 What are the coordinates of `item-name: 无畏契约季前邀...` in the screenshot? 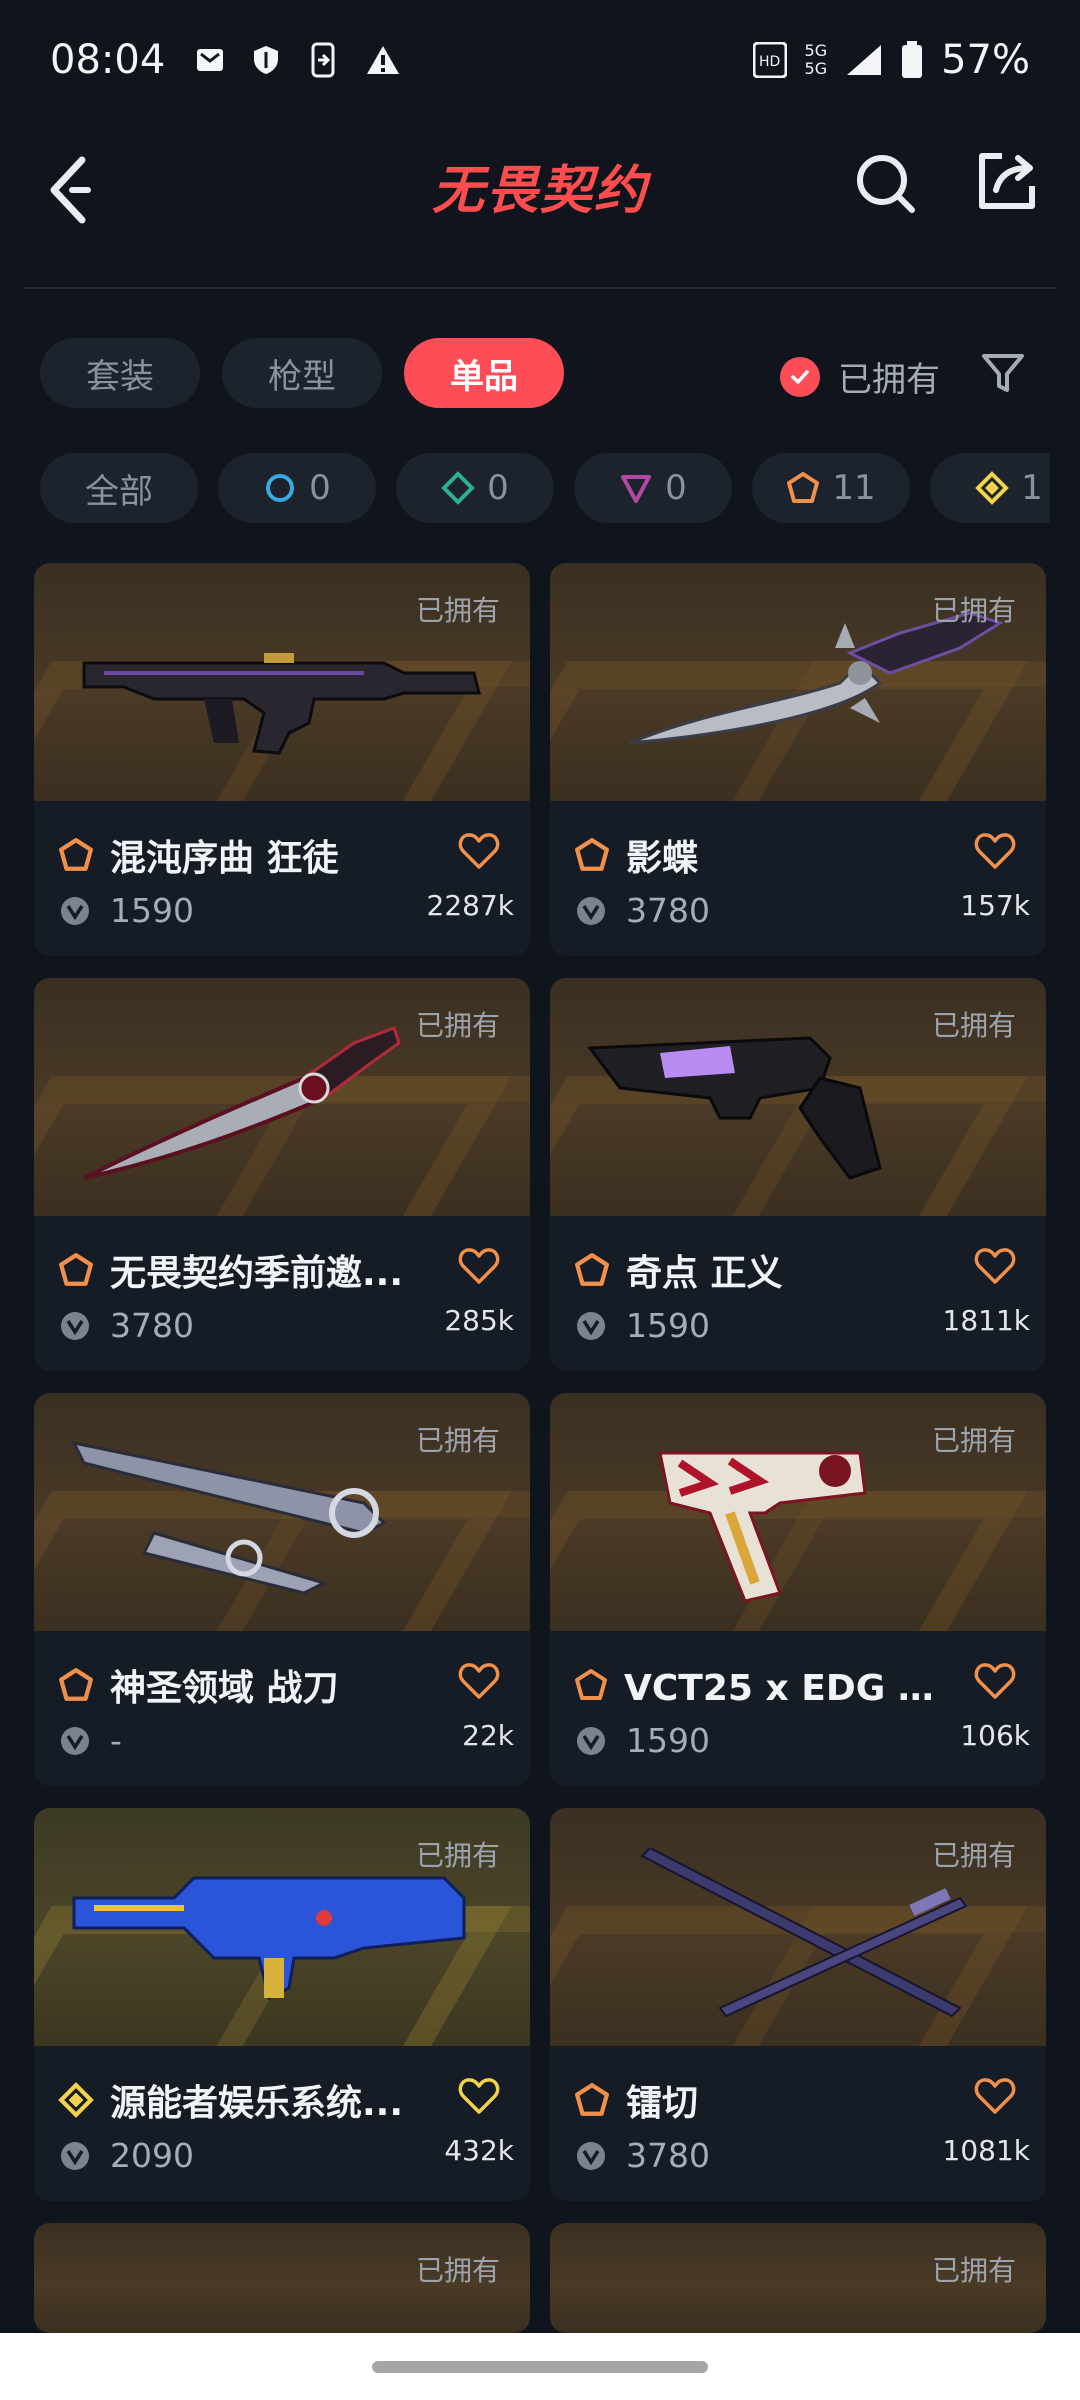 It's located at (257, 1273).